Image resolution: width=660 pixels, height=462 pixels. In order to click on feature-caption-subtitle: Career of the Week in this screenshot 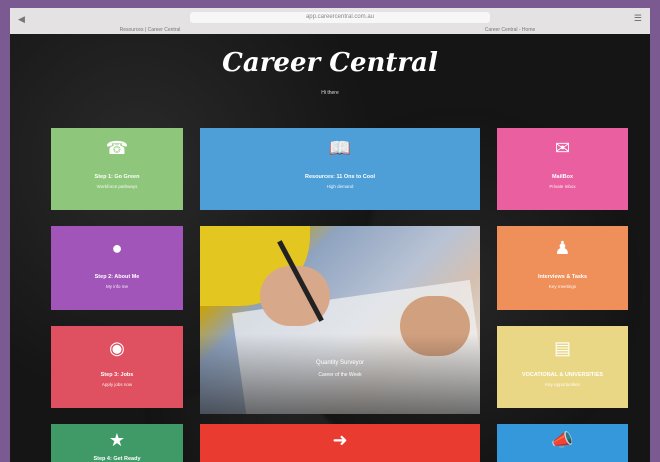, I will do `click(340, 375)`.